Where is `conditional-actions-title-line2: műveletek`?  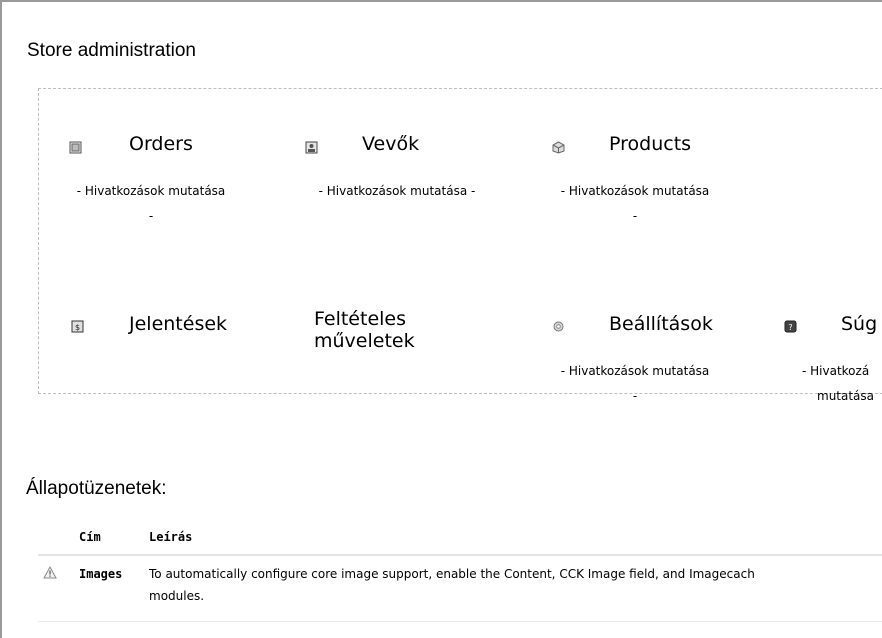
conditional-actions-title-line2: műveletek is located at coordinates (364, 341).